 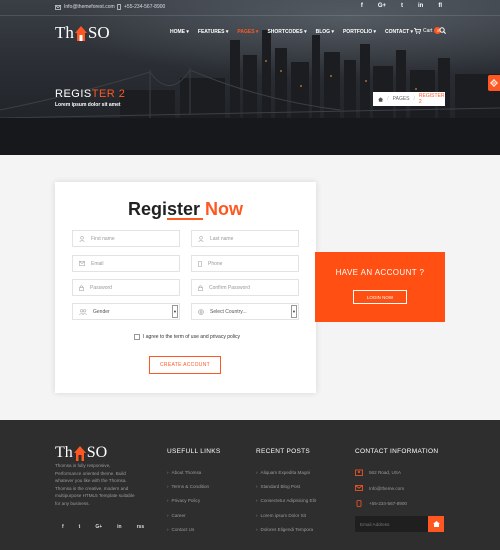 I want to click on topbar-phone-text: +55-234-567-8900, so click(x=145, y=7).